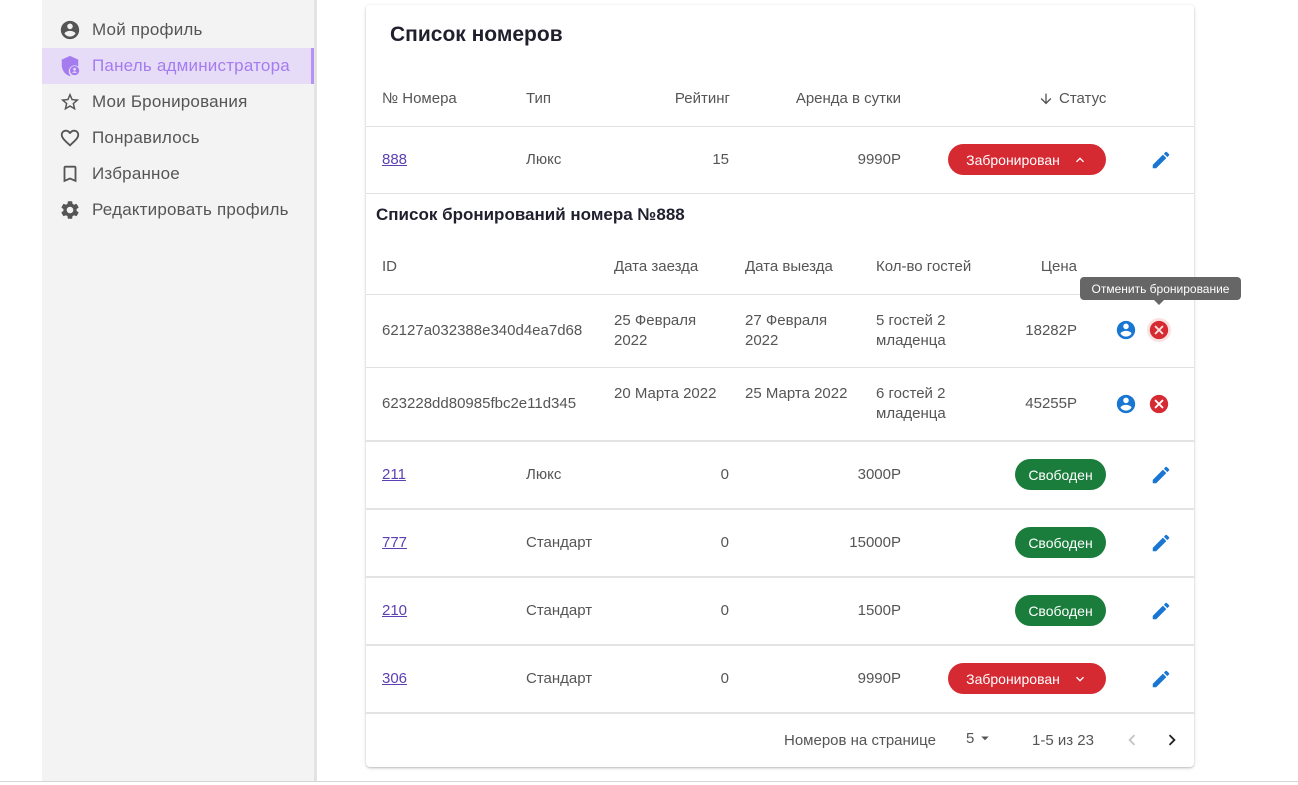 This screenshot has width=1298, height=785. What do you see at coordinates (178, 30) in the screenshot?
I see `sidebar-item-my-profile: Мой профиль` at bounding box center [178, 30].